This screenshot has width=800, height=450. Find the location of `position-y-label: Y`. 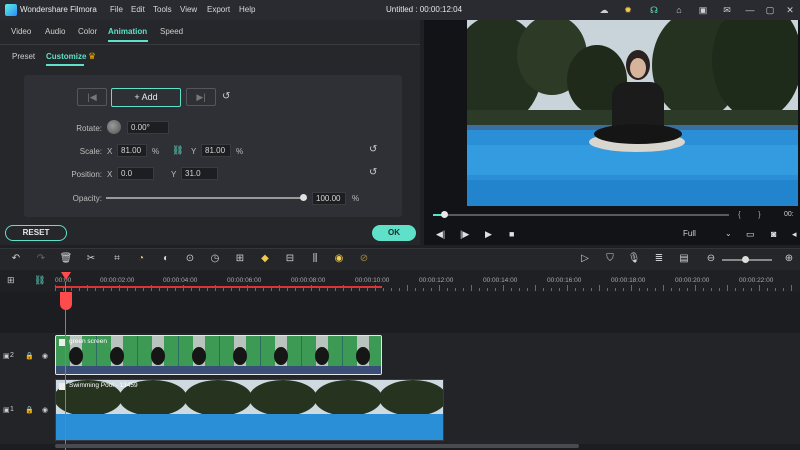

position-y-label: Y is located at coordinates (174, 174).